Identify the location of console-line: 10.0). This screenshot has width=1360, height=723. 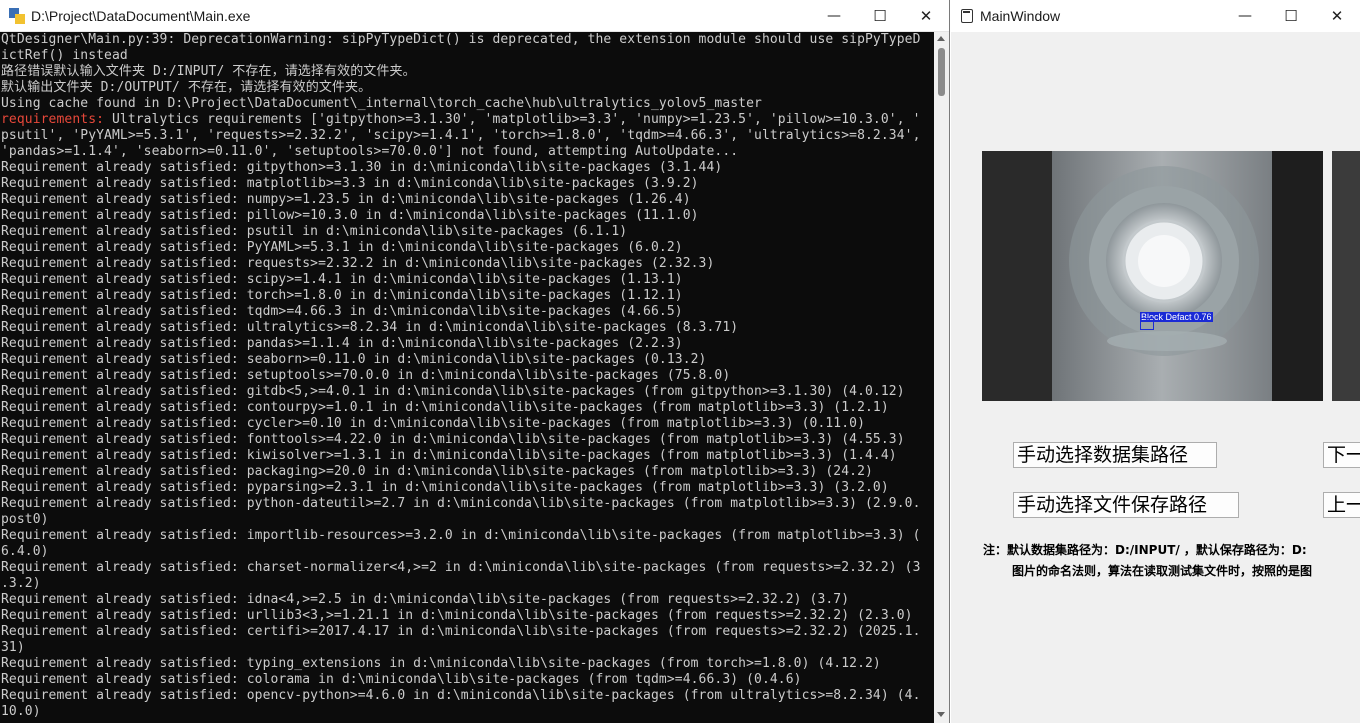
(21, 711).